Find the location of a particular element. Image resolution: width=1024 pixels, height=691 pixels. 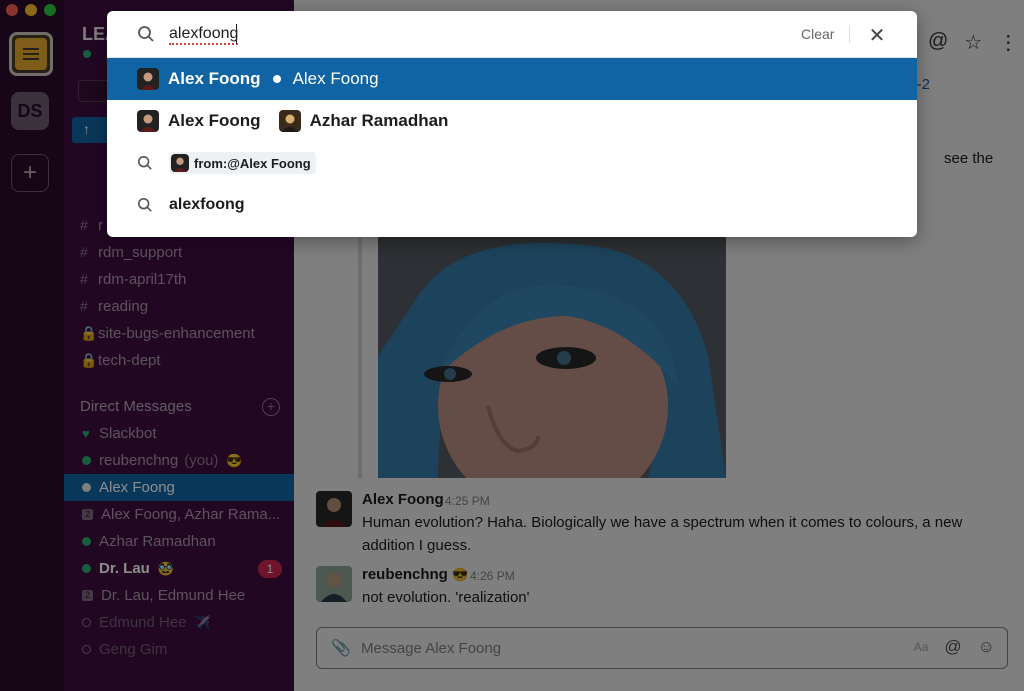

chip-label: from:@Alex Foong is located at coordinates (252, 163).